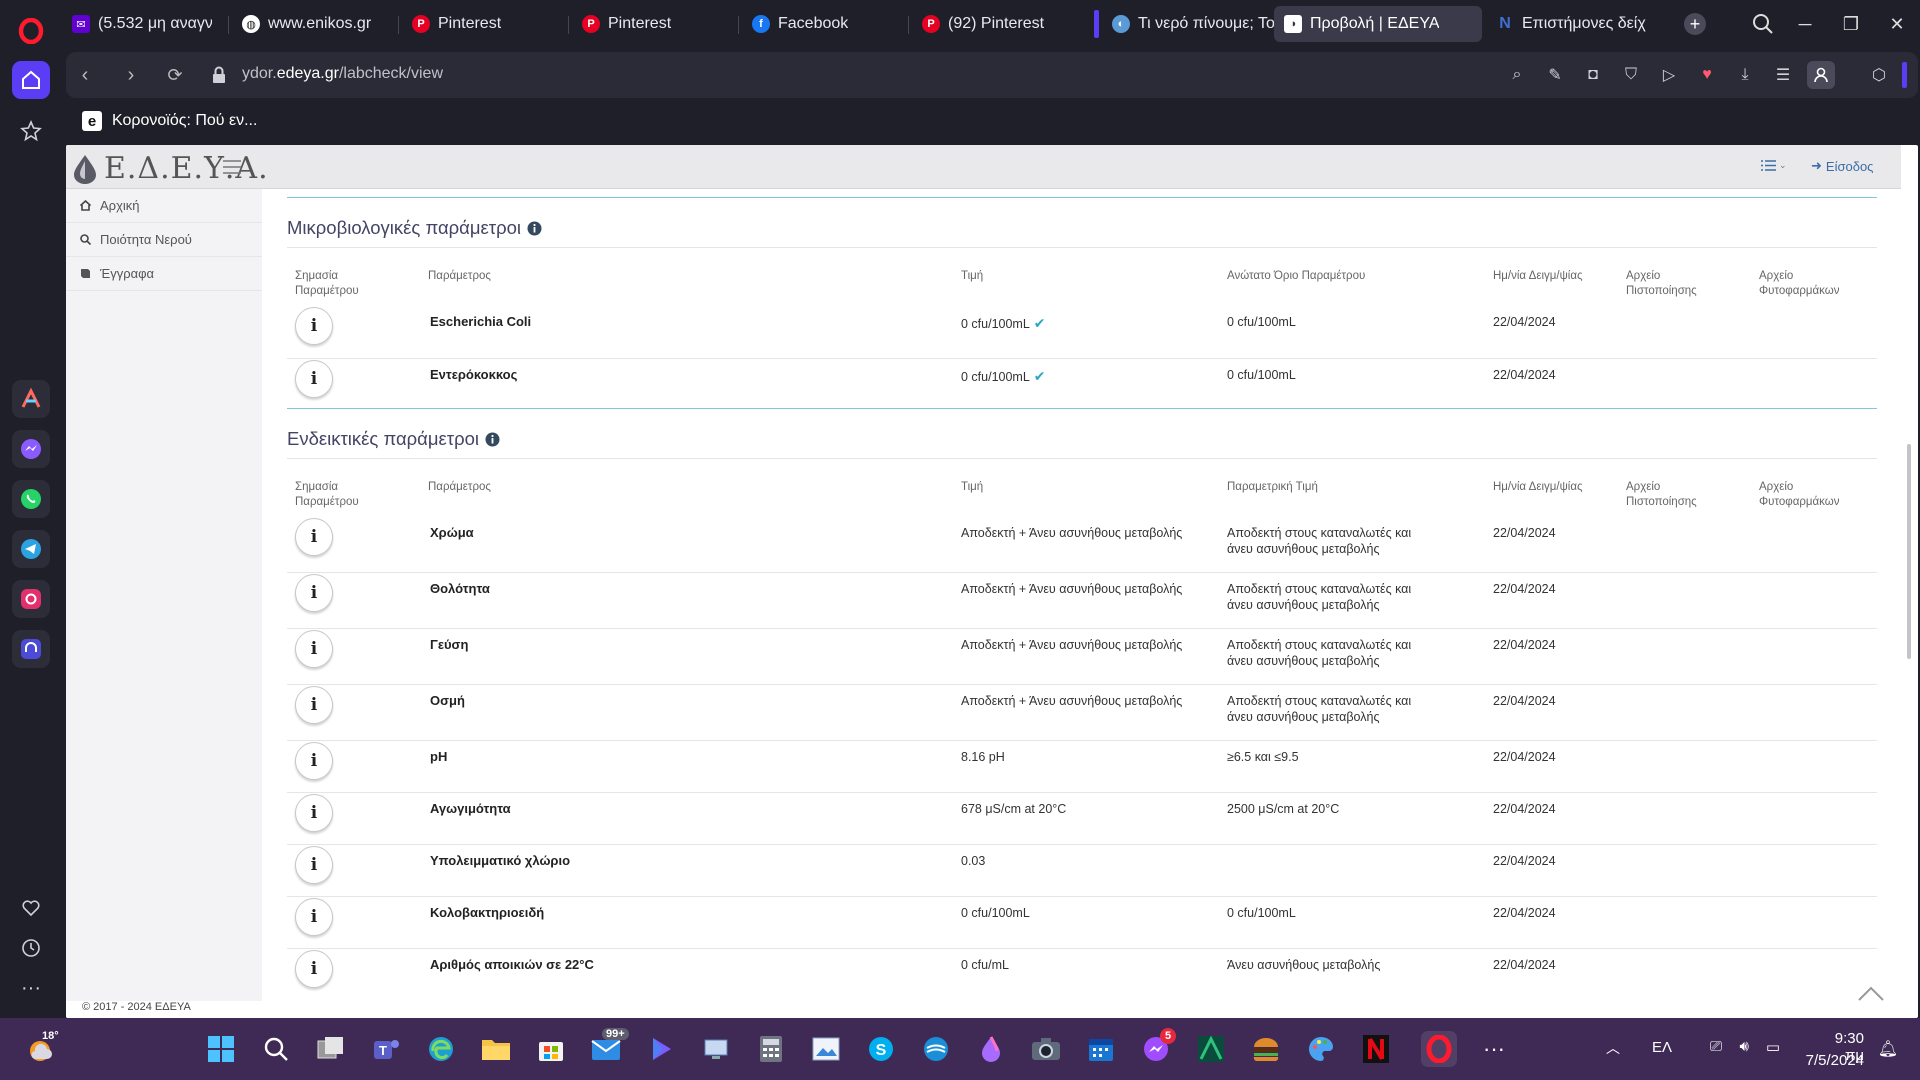  I want to click on battery-icon: ▭, so click(1773, 1047).